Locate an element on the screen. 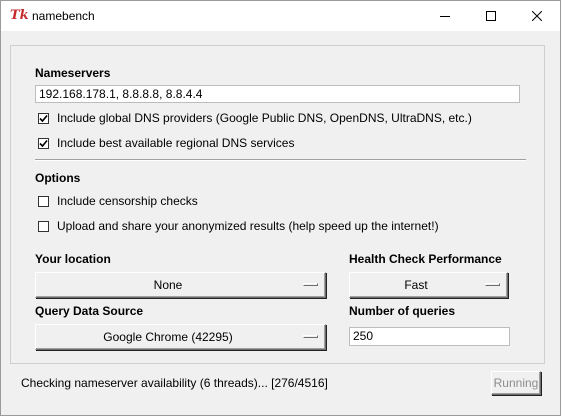 Image resolution: width=561 pixels, height=416 pixels. query-source-value: Google Chrome (42295) is located at coordinates (168, 337).